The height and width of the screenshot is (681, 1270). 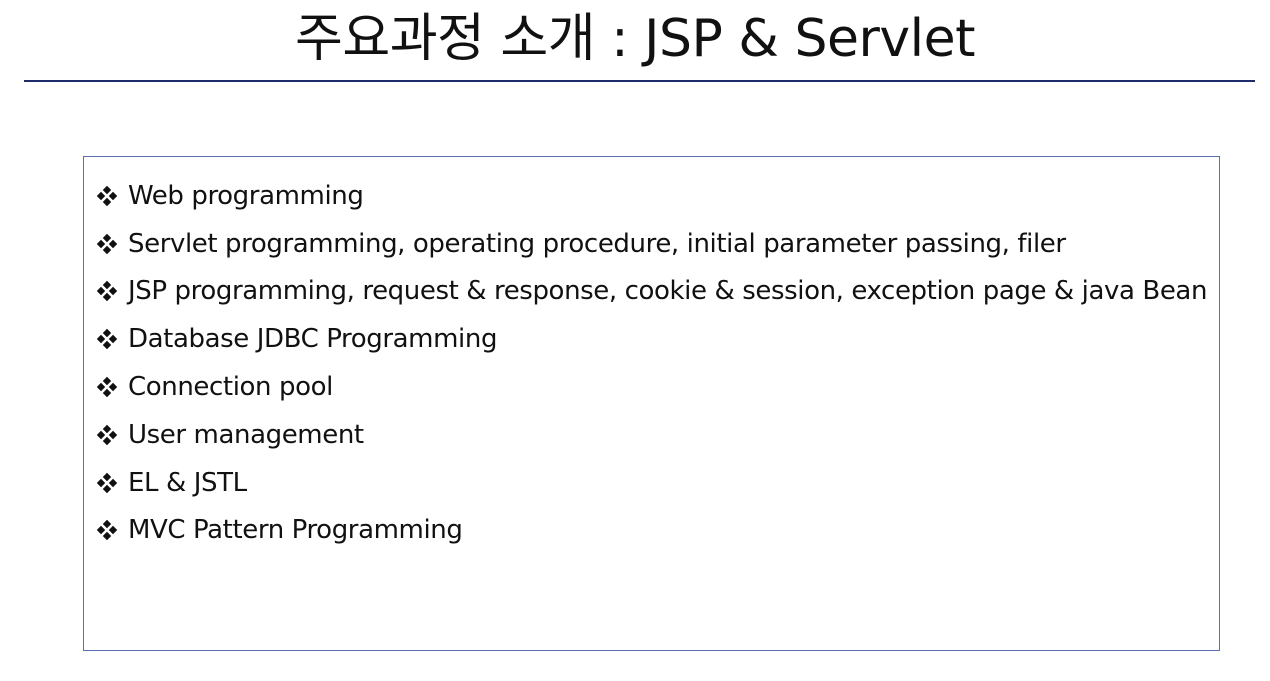 I want to click on title-divider, so click(x=639, y=81).